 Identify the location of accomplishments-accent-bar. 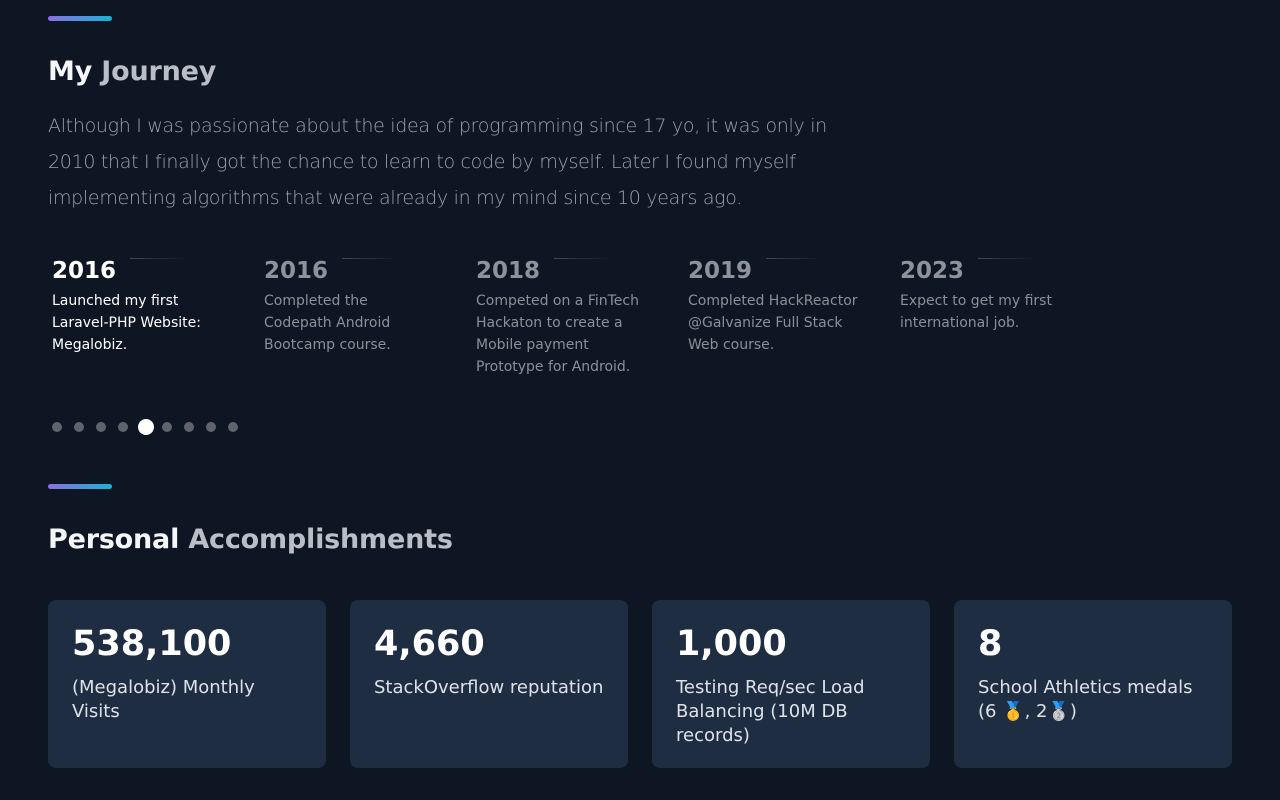
(80, 486).